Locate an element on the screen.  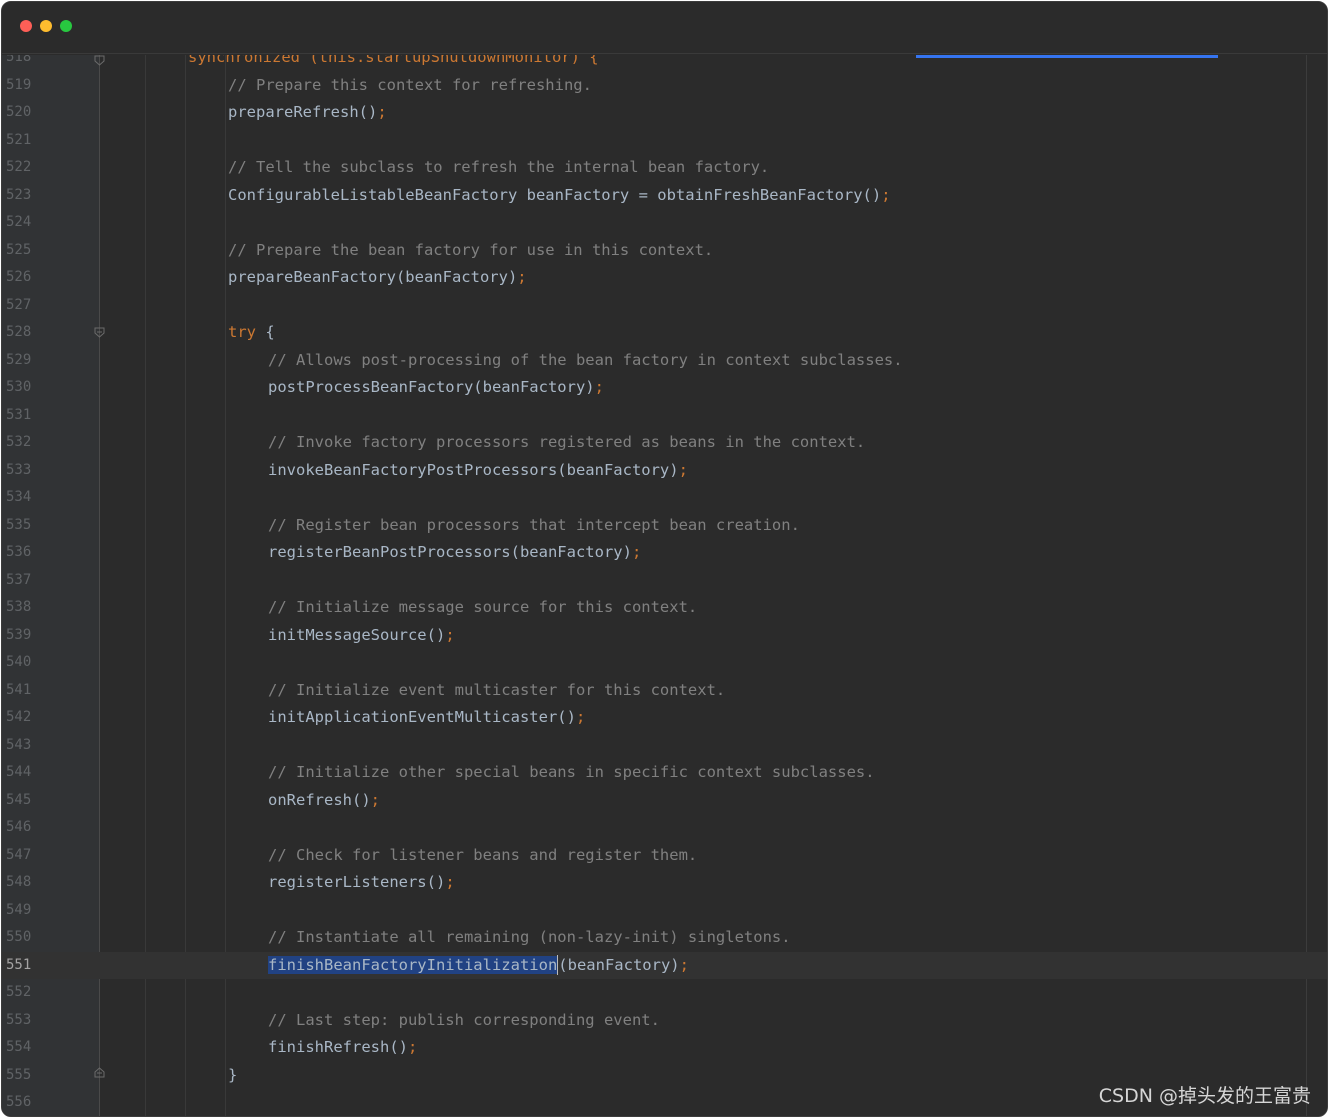
code-text: } is located at coordinates (232, 1076).